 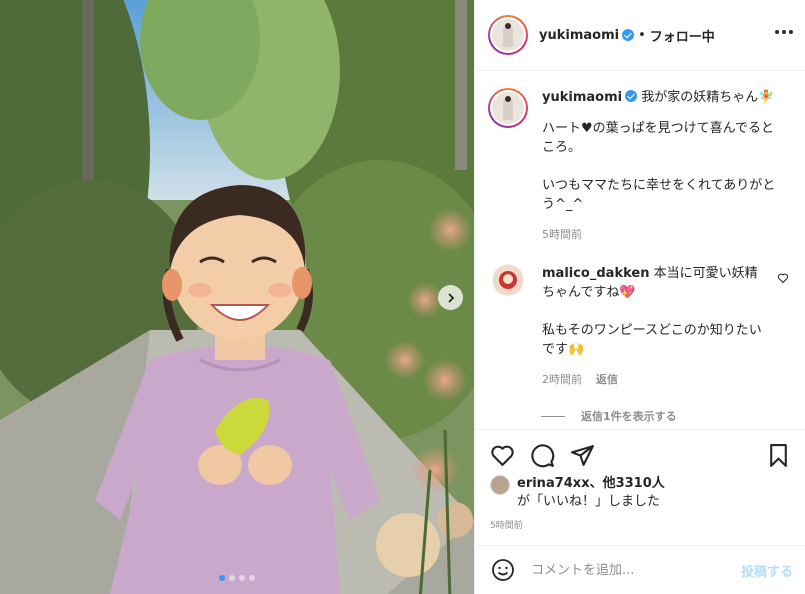 What do you see at coordinates (553, 416) in the screenshot?
I see `replies-line` at bounding box center [553, 416].